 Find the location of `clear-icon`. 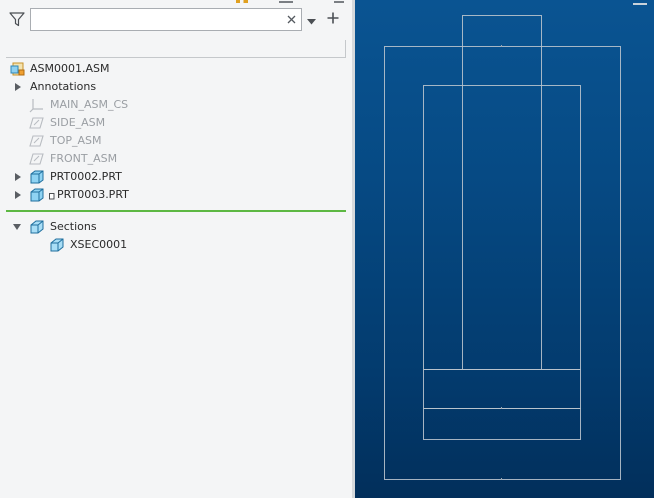

clear-icon is located at coordinates (291, 19).